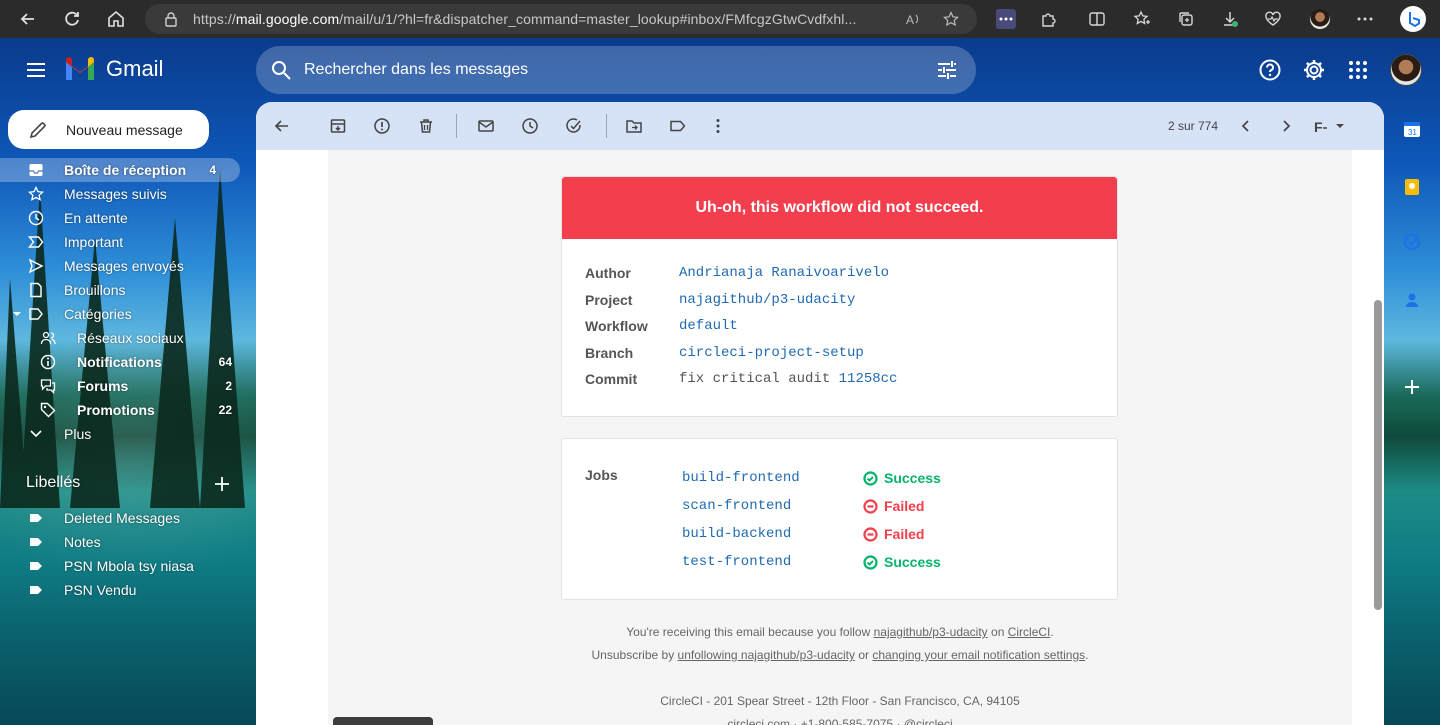 The width and height of the screenshot is (1440, 725). Describe the element at coordinates (119, 362) in the screenshot. I see `sidebar-item-label: Notifications` at that location.